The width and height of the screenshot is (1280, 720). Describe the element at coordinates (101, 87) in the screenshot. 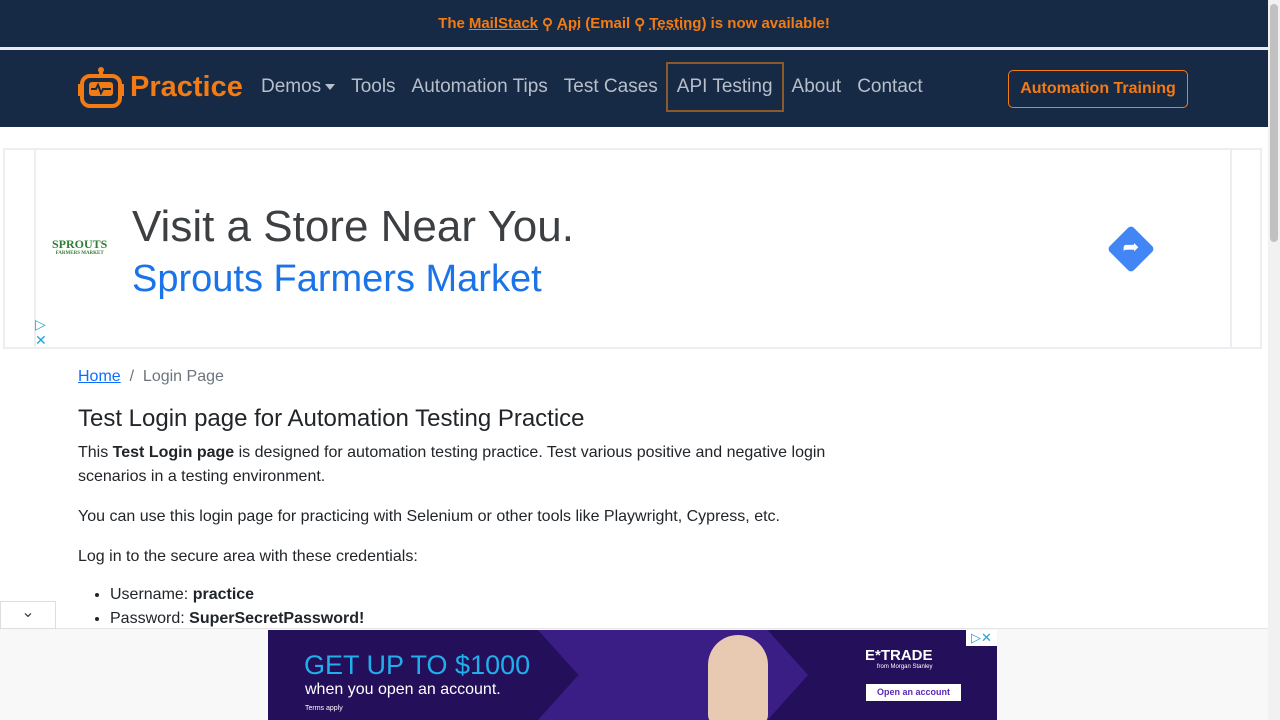

I see `robot-icon` at that location.